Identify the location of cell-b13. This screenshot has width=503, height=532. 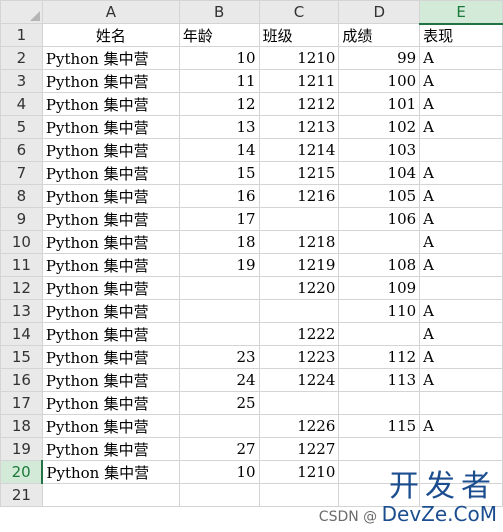
(219, 311).